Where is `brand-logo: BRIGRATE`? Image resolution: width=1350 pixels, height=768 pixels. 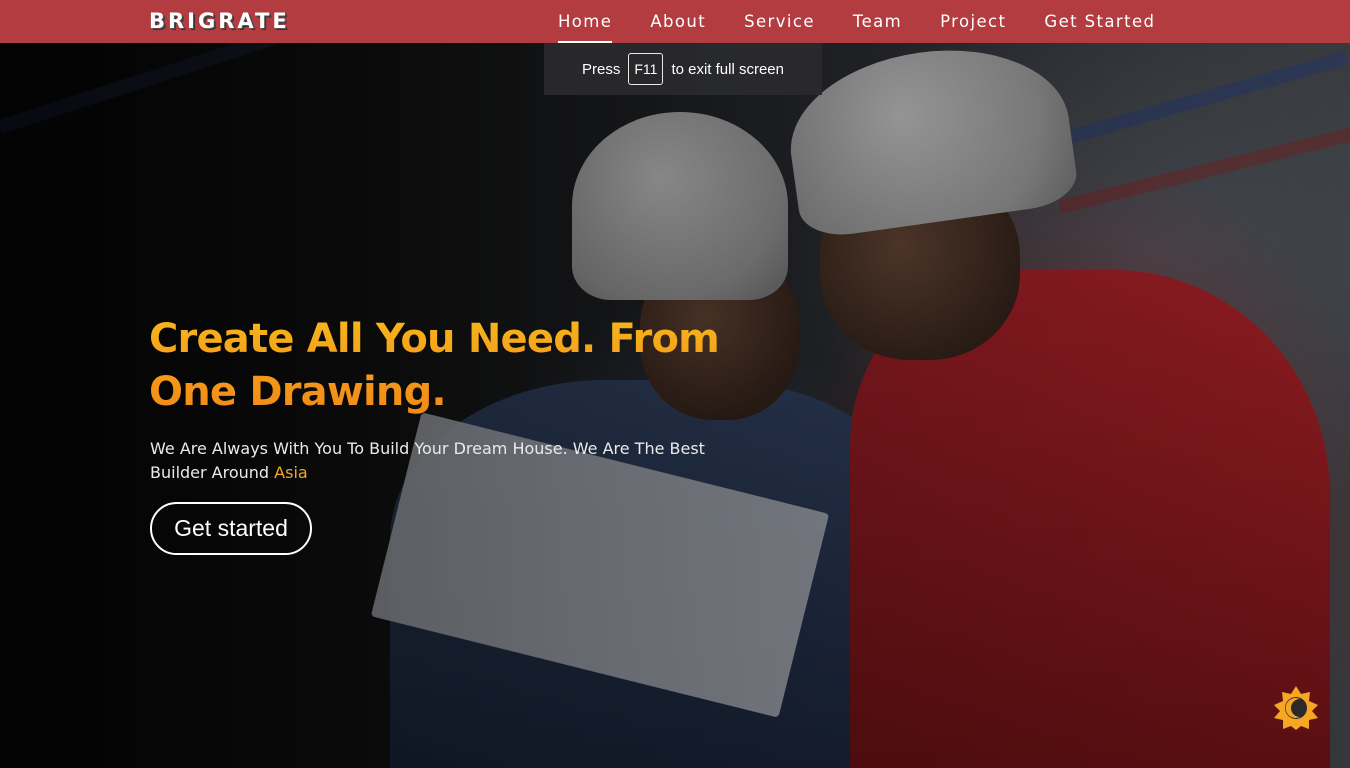
brand-logo: BRIGRATE is located at coordinates (219, 21).